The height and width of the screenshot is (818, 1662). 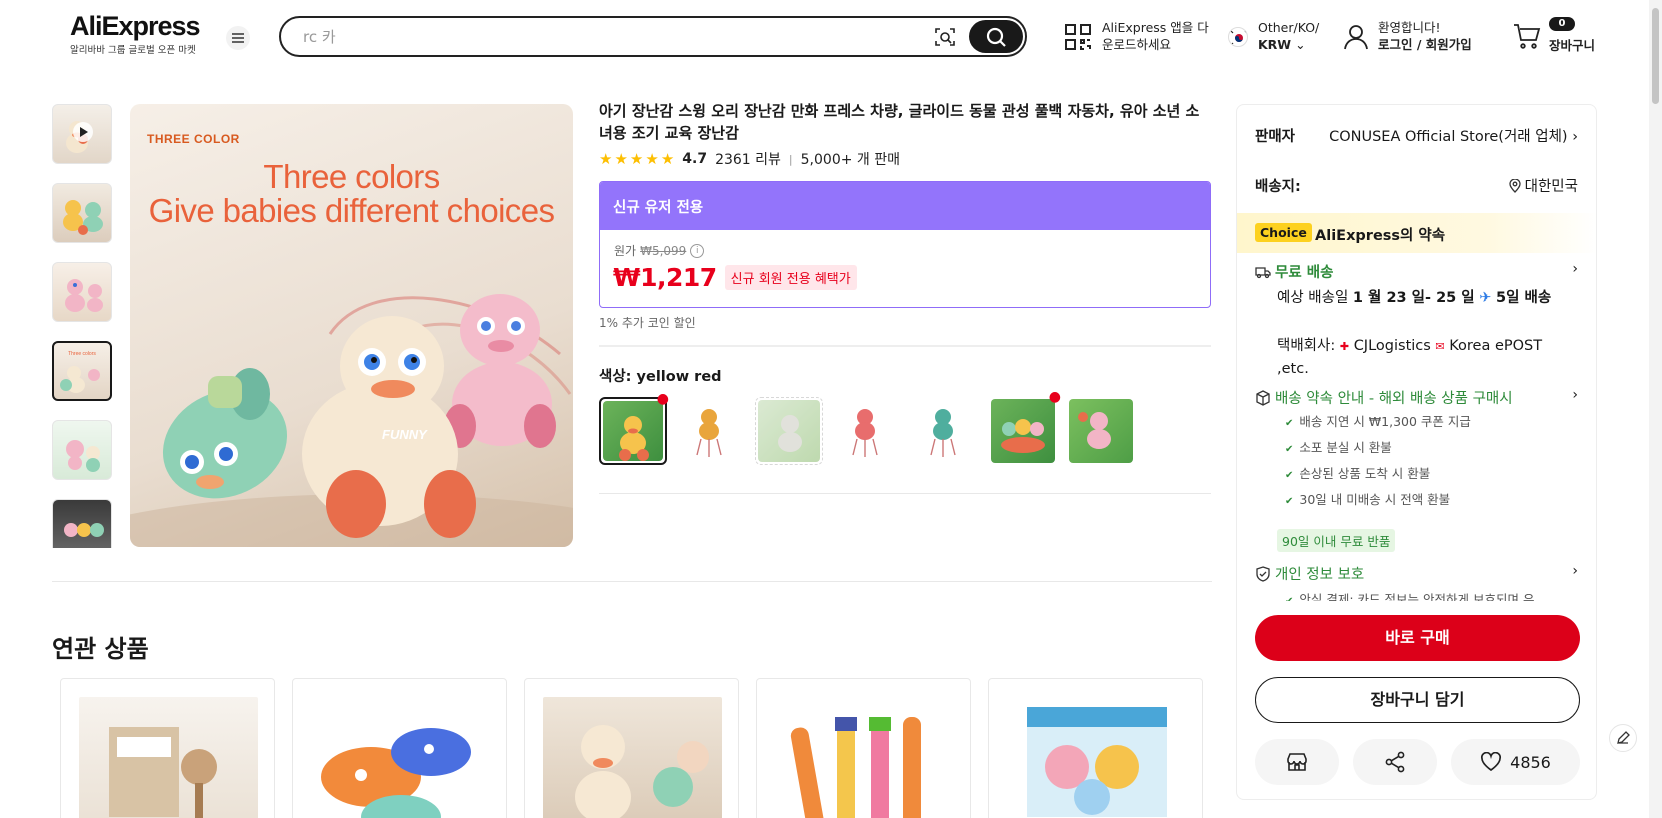 What do you see at coordinates (1514, 185) in the screenshot?
I see `location-pin-icon` at bounding box center [1514, 185].